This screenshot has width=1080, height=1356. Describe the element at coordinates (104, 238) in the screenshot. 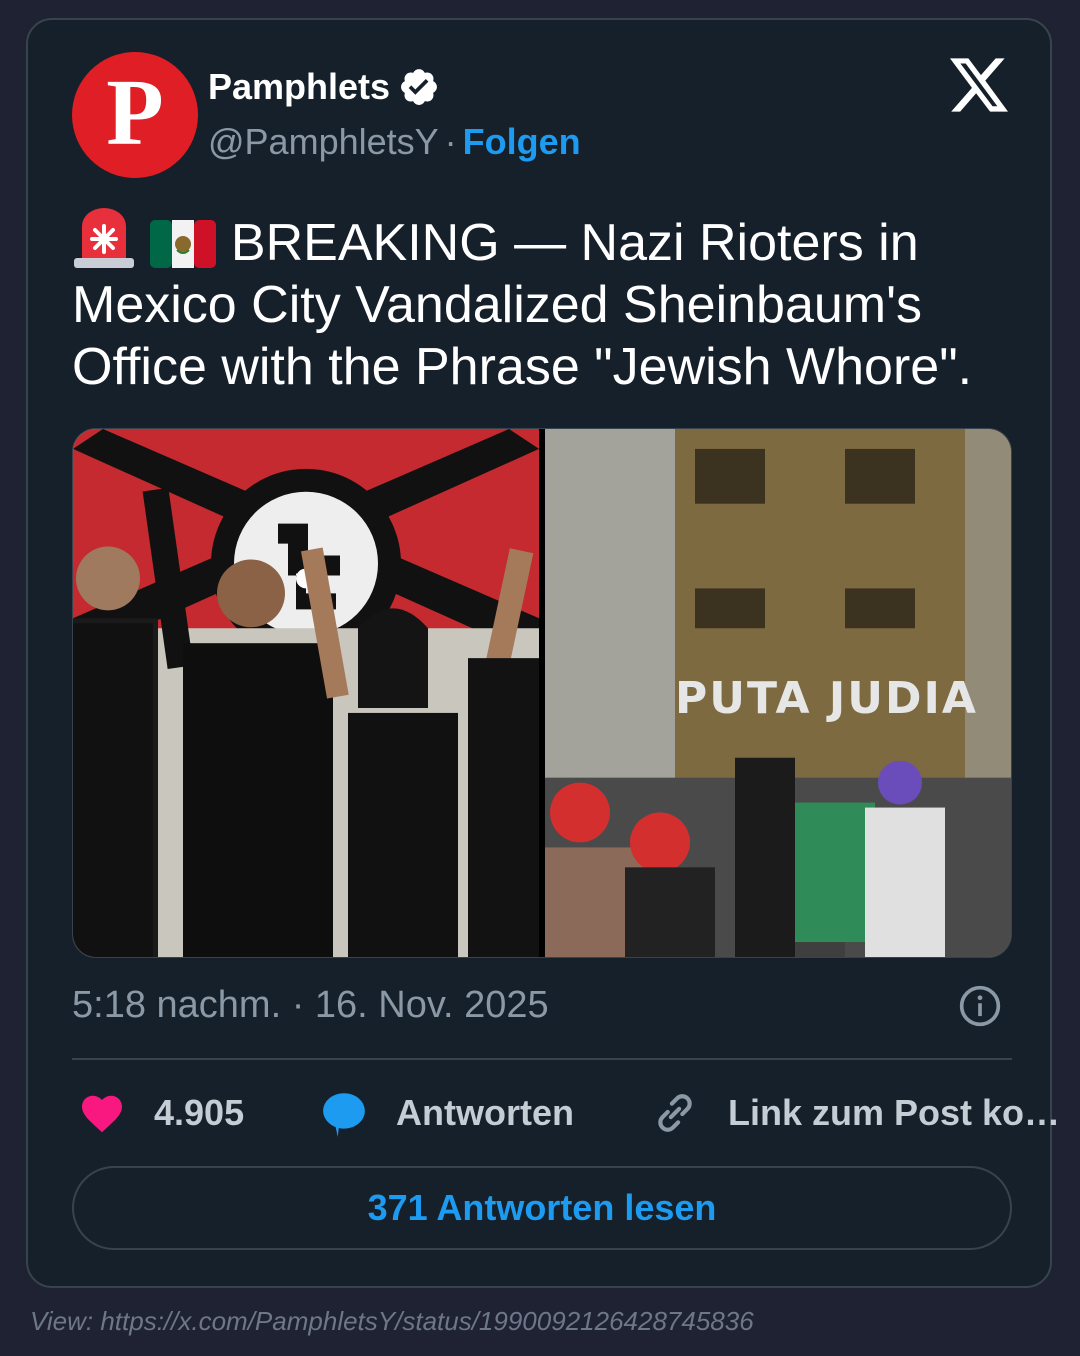

I see `police-light-emoji` at that location.